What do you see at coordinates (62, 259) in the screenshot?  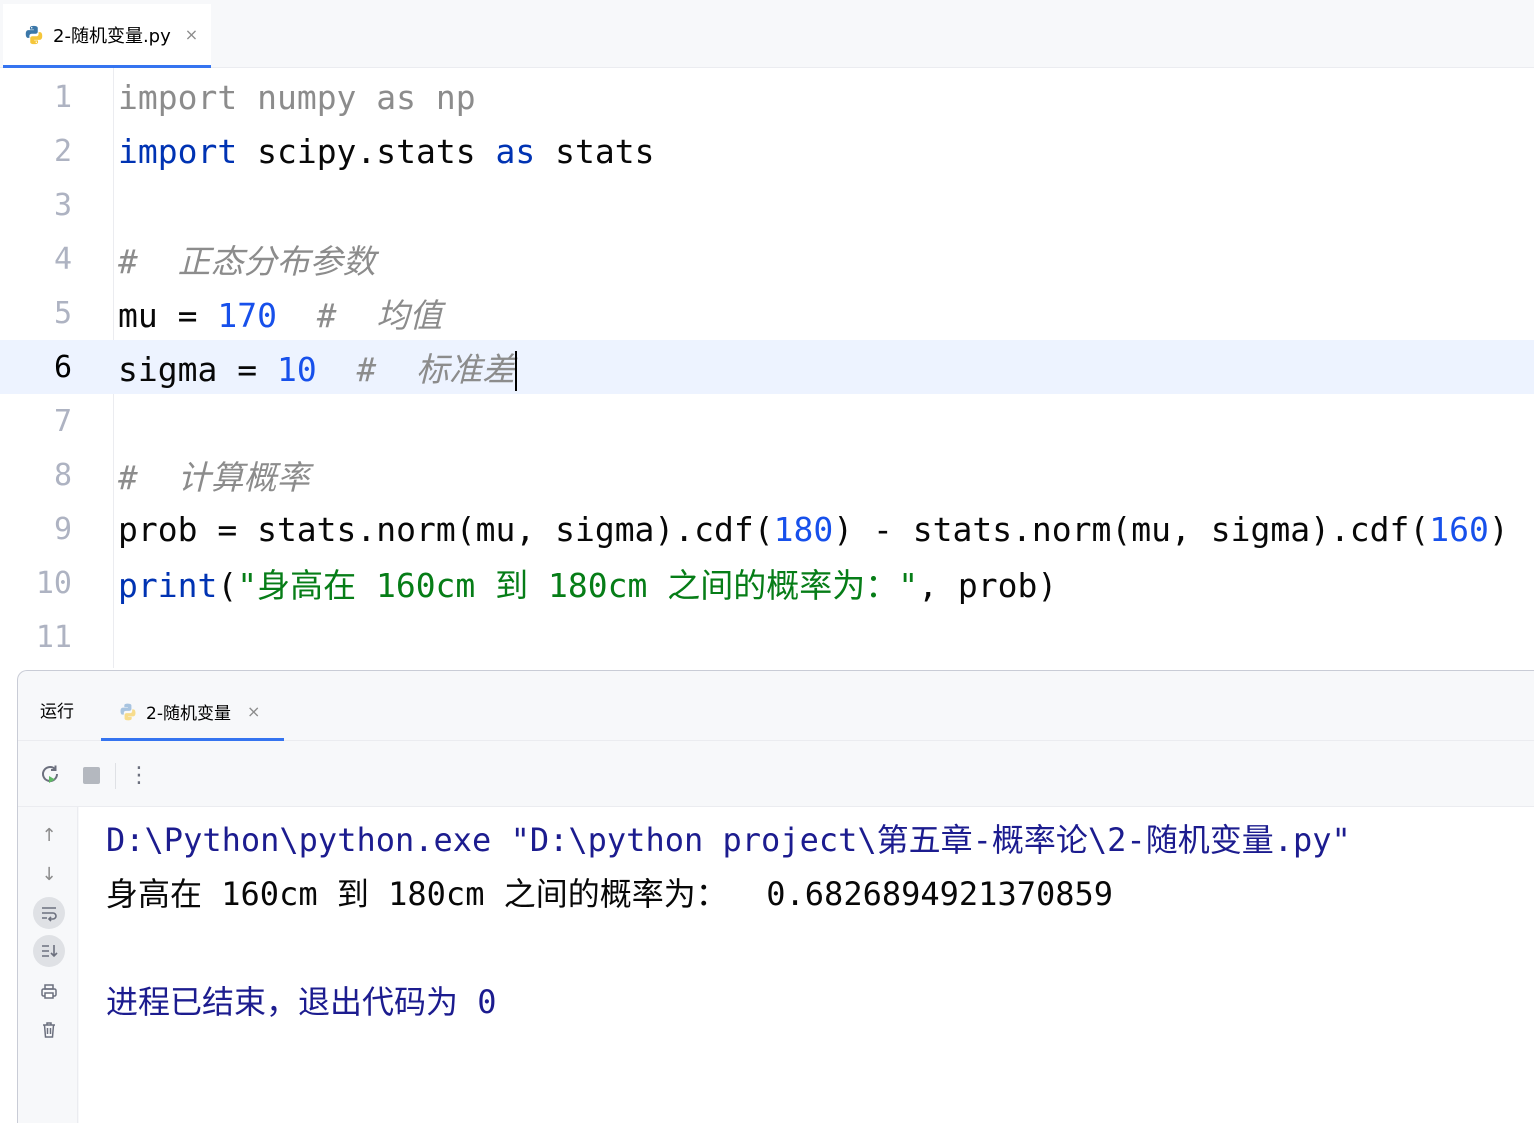 I see `line-number: 4` at bounding box center [62, 259].